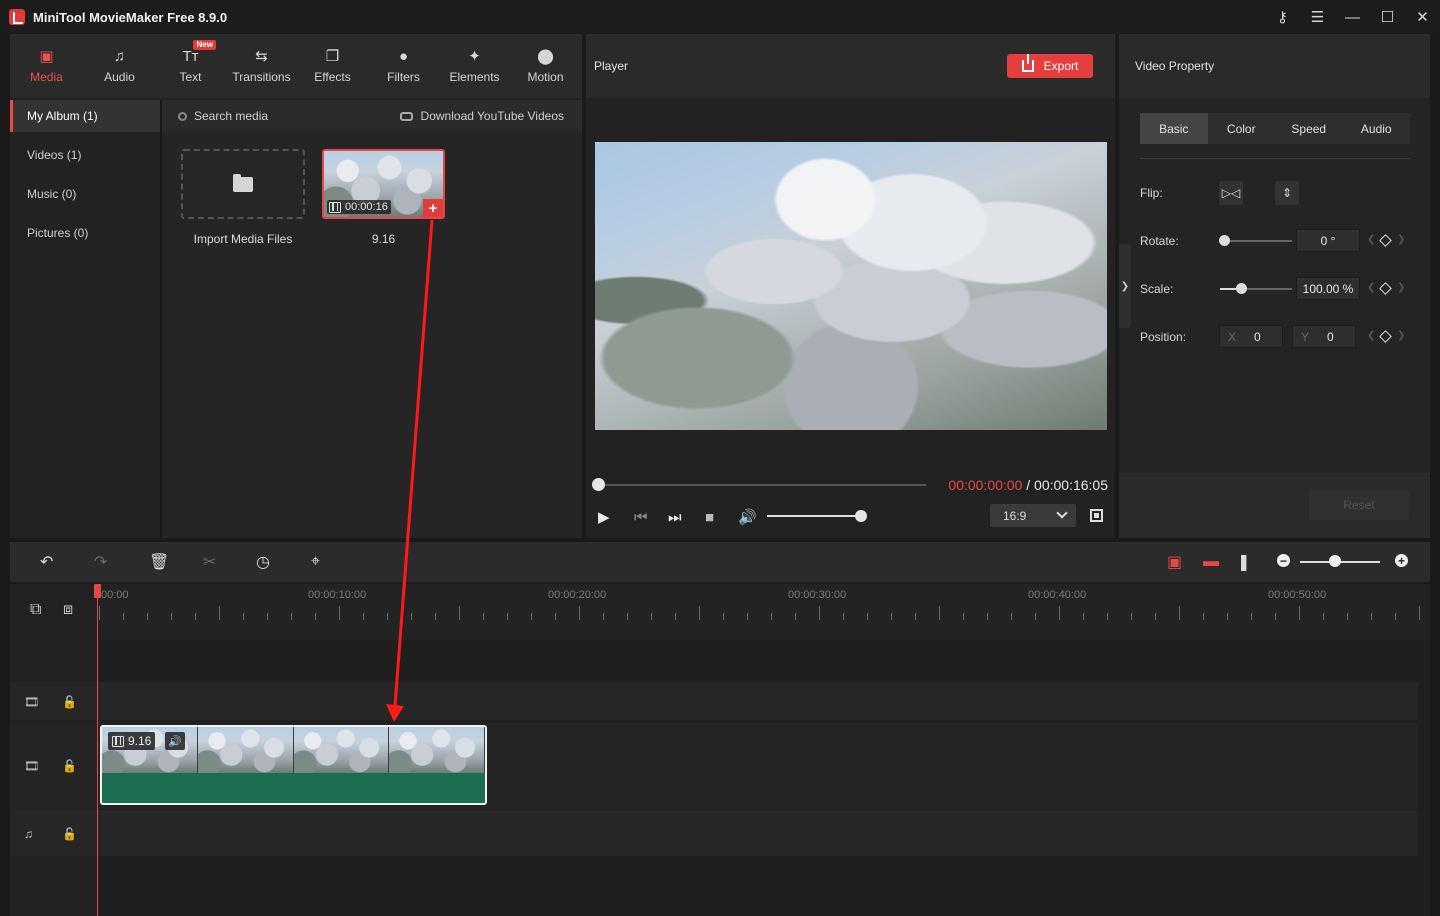 The image size is (1440, 916). What do you see at coordinates (46, 562) in the screenshot?
I see `undo-button: ↶` at bounding box center [46, 562].